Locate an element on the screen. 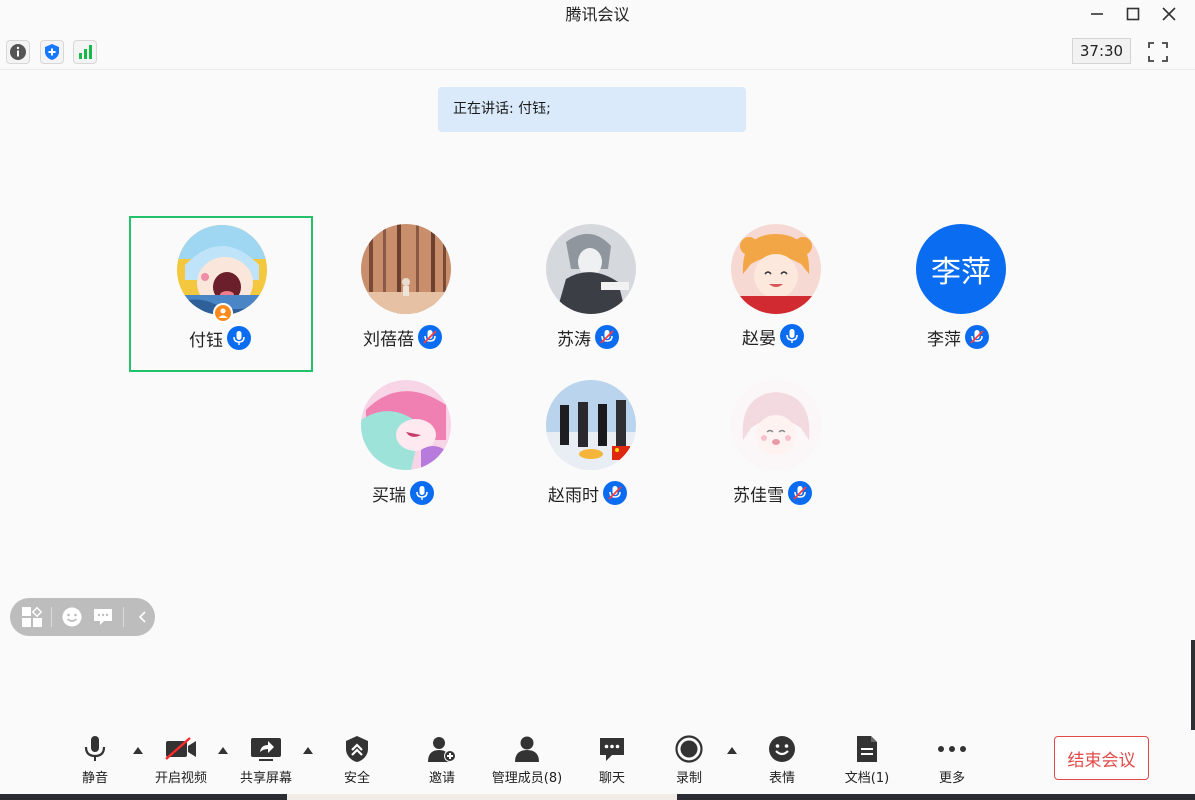  meeting-timer: 37:30 is located at coordinates (1101, 51).